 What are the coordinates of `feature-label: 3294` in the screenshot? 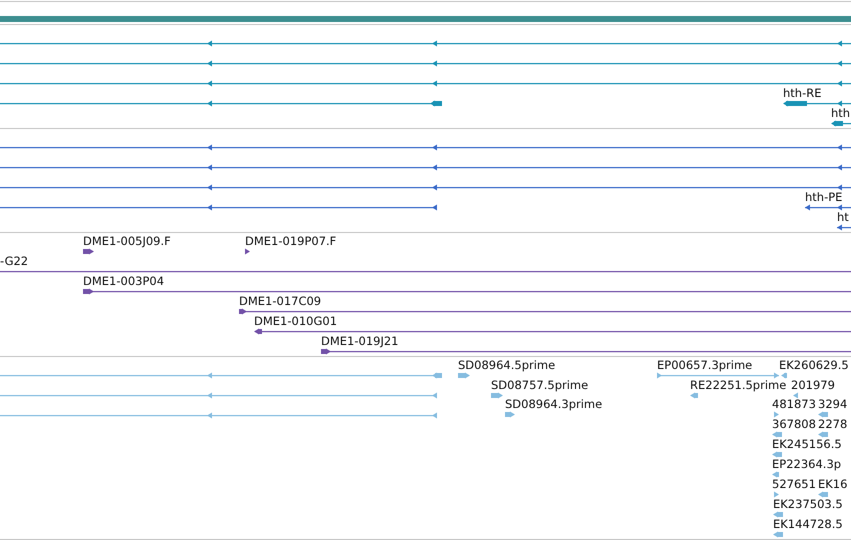 It's located at (833, 404).